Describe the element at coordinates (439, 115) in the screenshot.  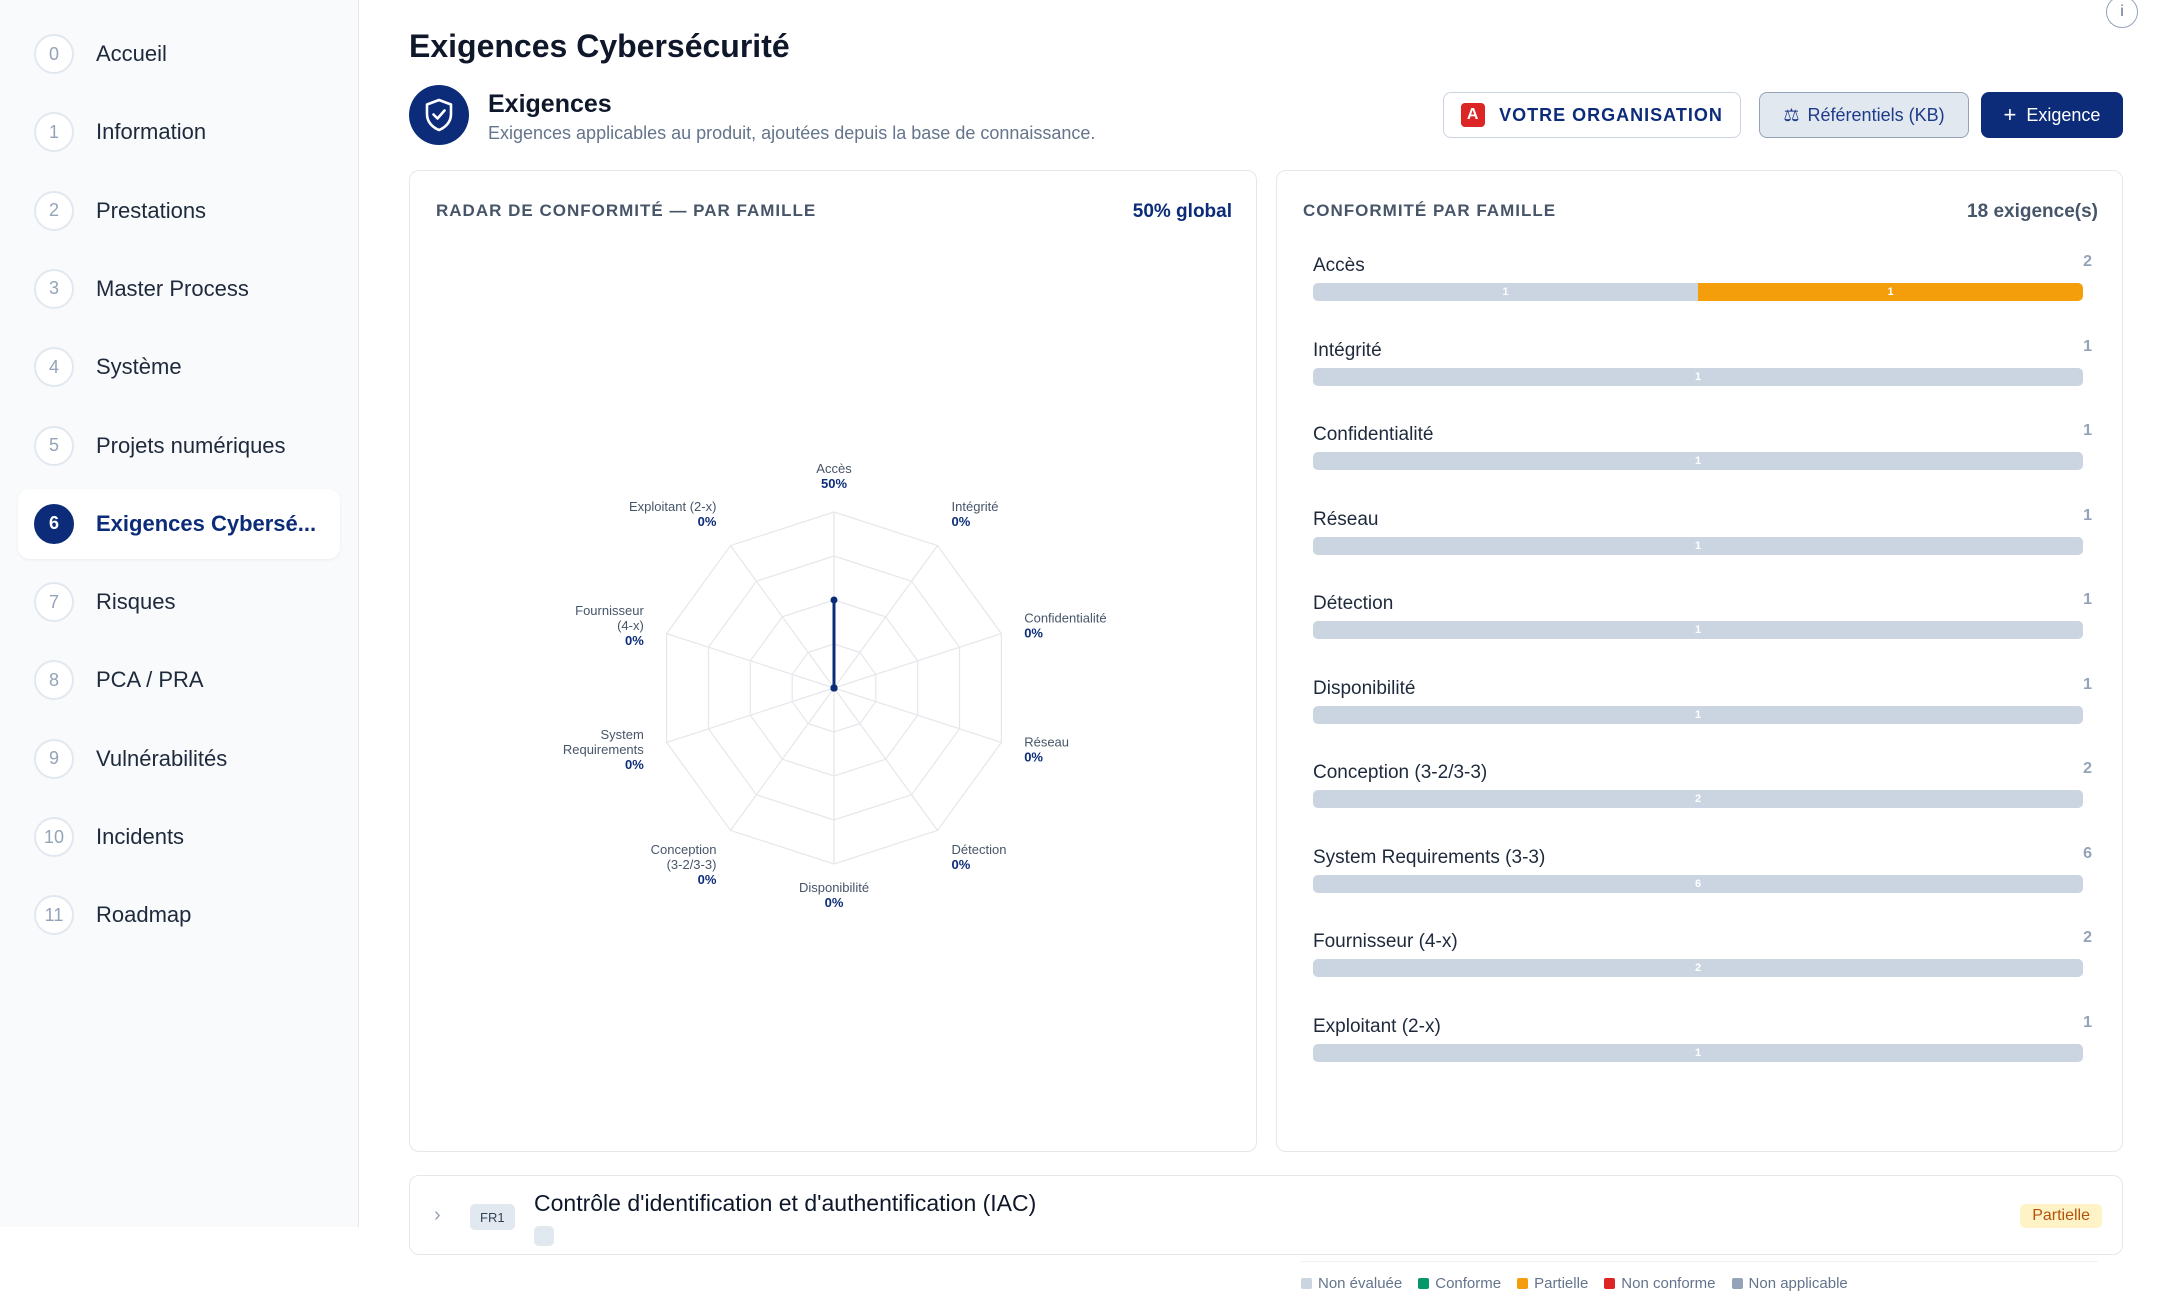
I see `shield-icon` at that location.